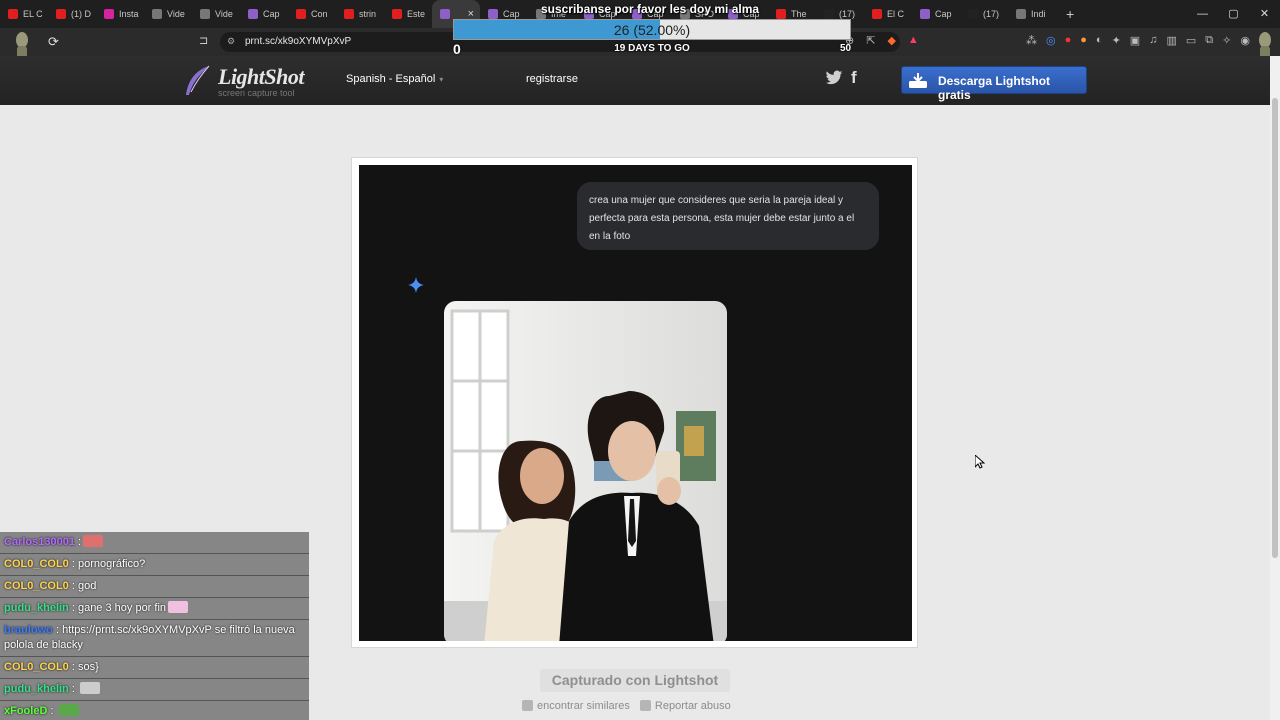 This screenshot has width=1280, height=720. What do you see at coordinates (129, 14) in the screenshot?
I see `tab-label: Insta` at bounding box center [129, 14].